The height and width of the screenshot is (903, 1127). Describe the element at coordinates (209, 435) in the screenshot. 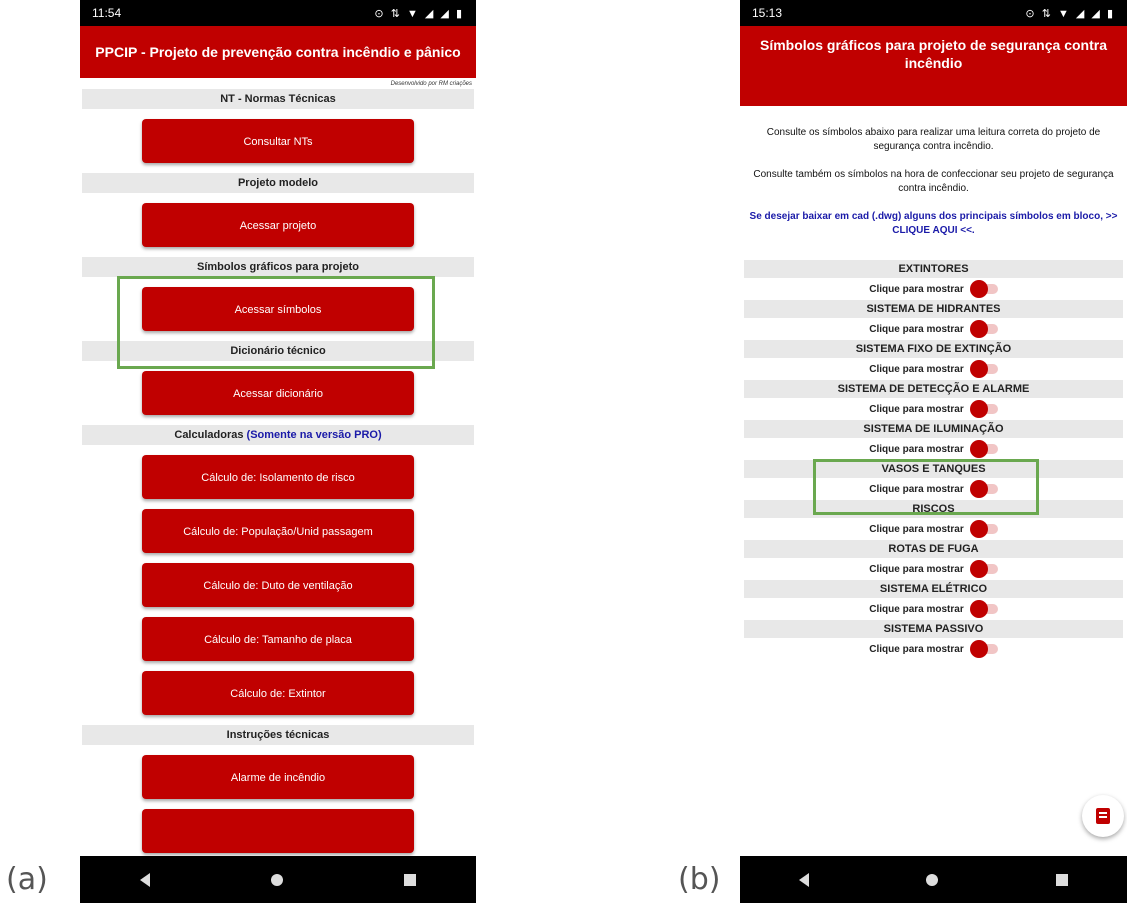

I see `calculadoras-label: Calculadoras` at that location.